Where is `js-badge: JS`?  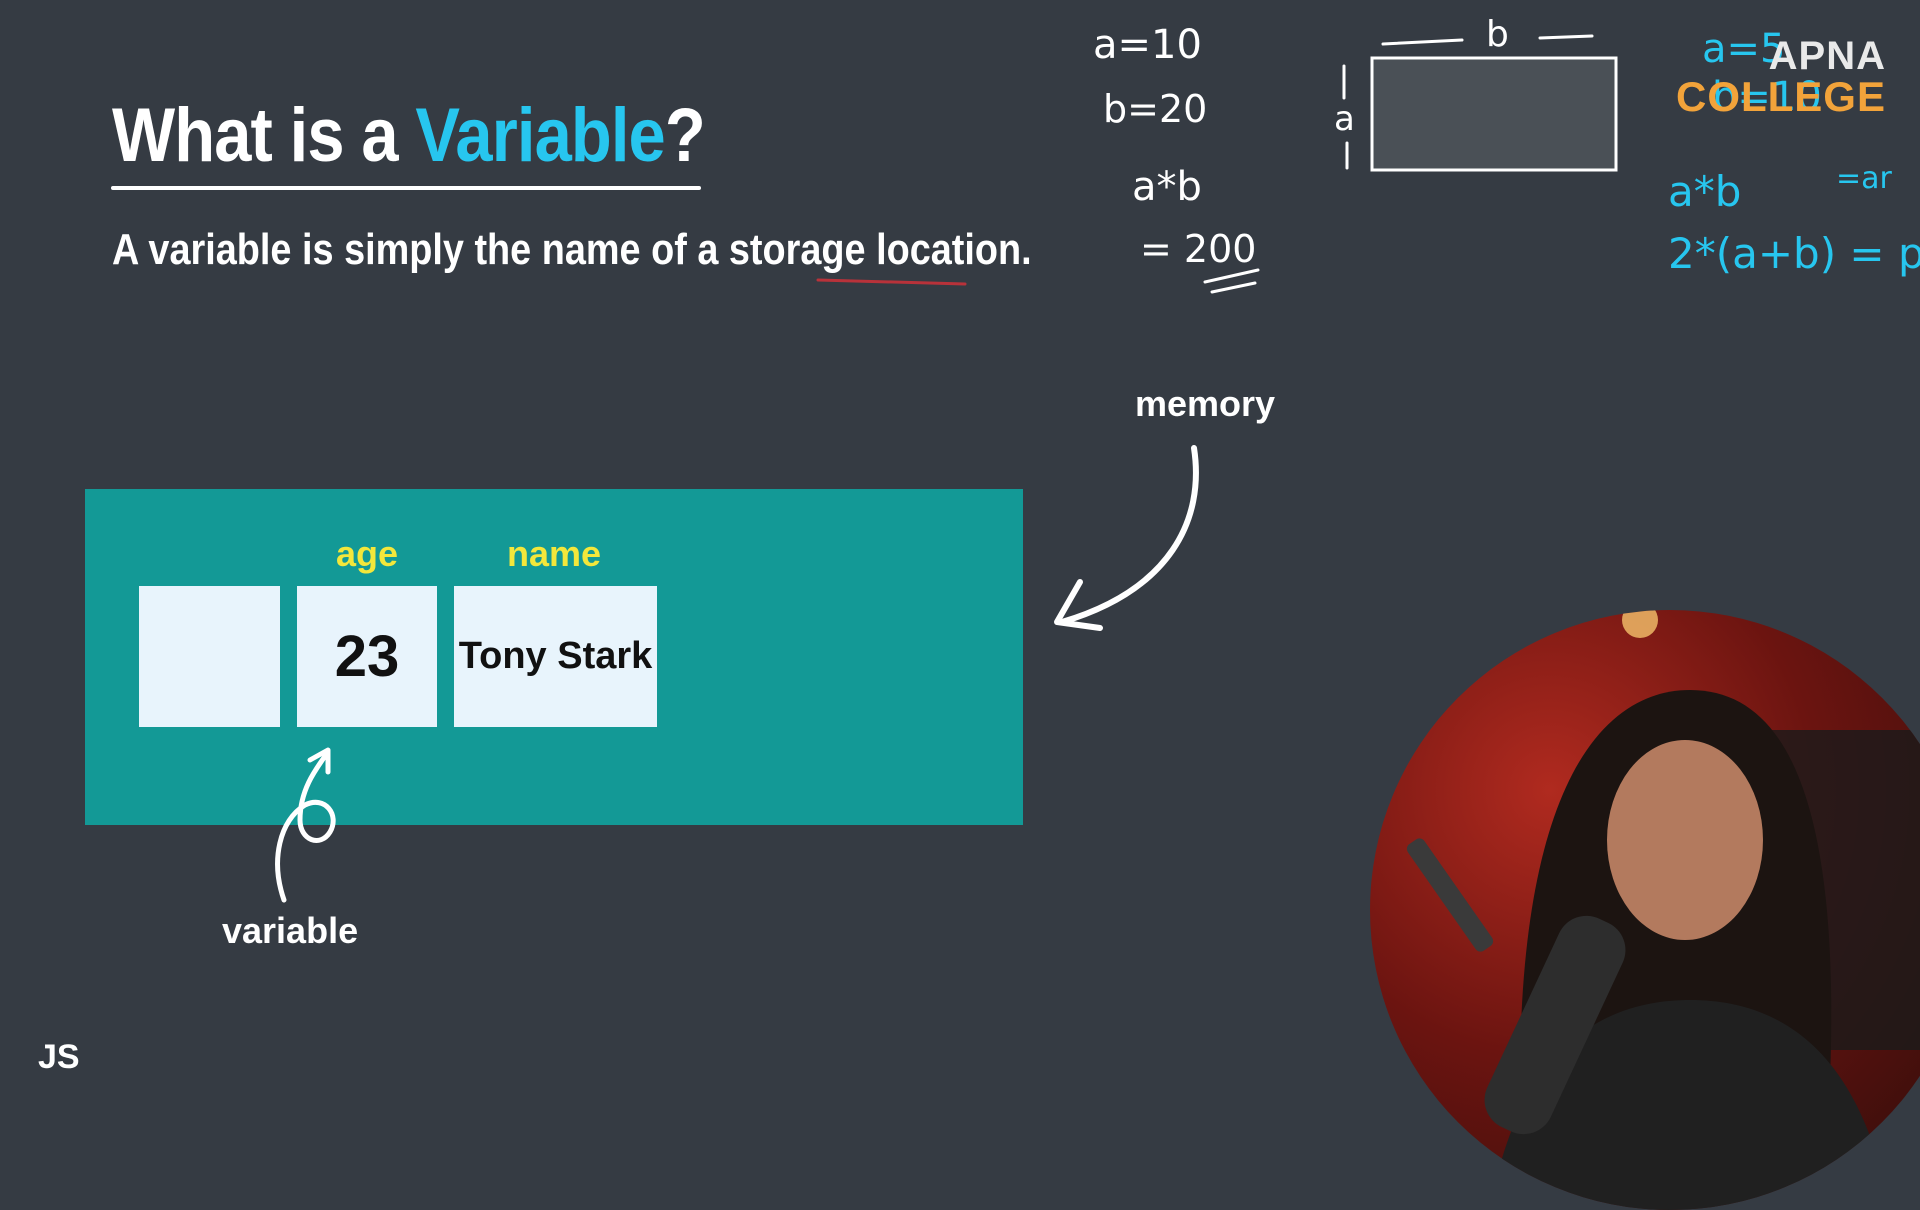
js-badge: JS is located at coordinates (59, 1057).